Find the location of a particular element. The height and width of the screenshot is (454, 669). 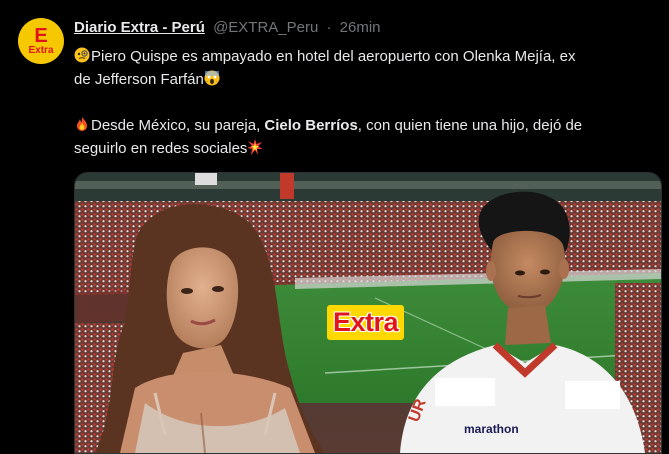

fire-icon is located at coordinates (82, 124).